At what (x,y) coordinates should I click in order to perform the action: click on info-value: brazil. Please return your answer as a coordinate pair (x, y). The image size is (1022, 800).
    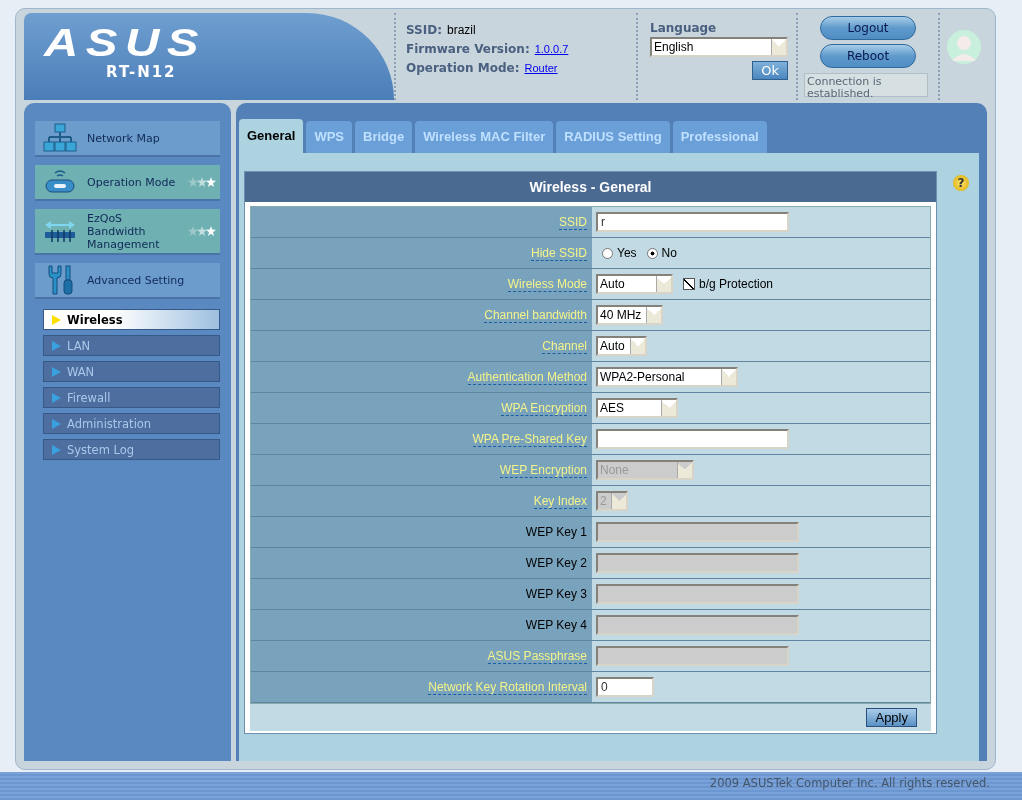
    Looking at the image, I should click on (461, 30).